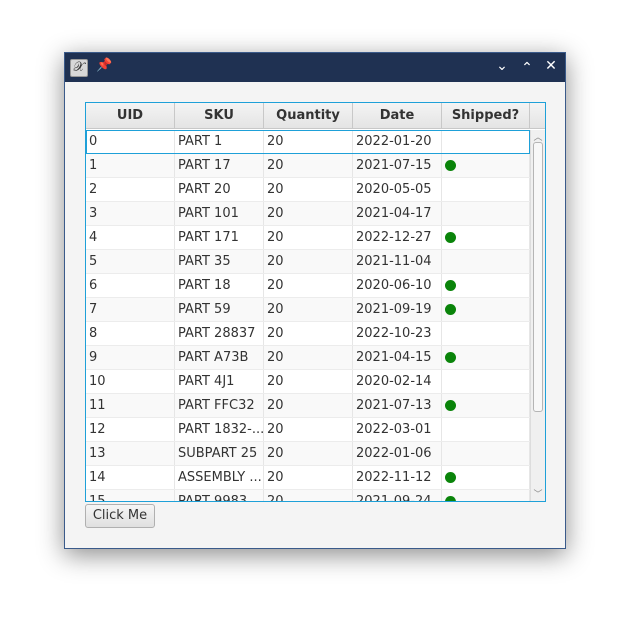 The height and width of the screenshot is (625, 630). I want to click on cell-sku: PART 28837, so click(219, 333).